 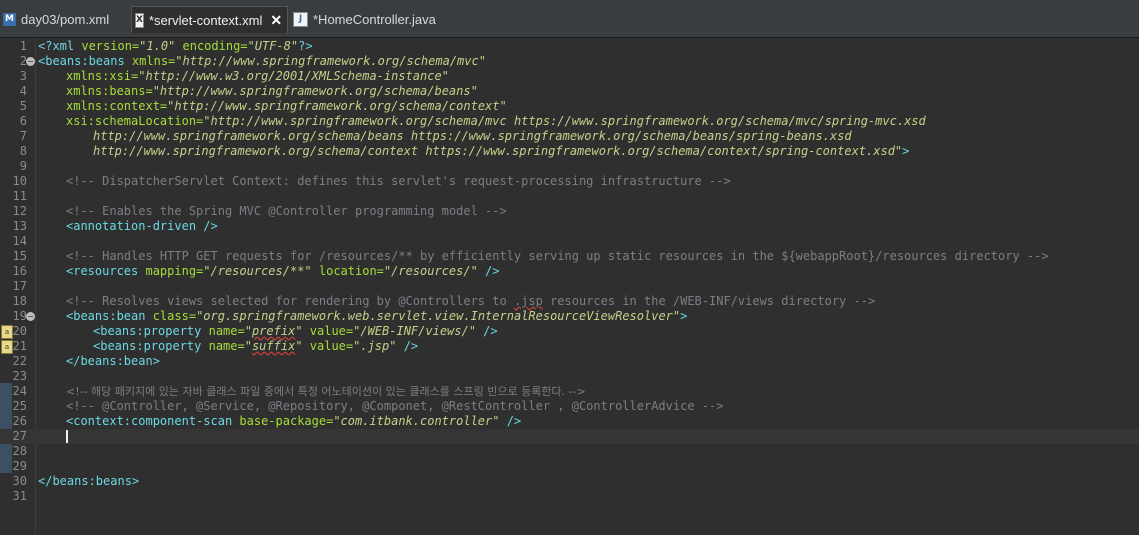 I want to click on code-line-11: 11, so click(x=569, y=196).